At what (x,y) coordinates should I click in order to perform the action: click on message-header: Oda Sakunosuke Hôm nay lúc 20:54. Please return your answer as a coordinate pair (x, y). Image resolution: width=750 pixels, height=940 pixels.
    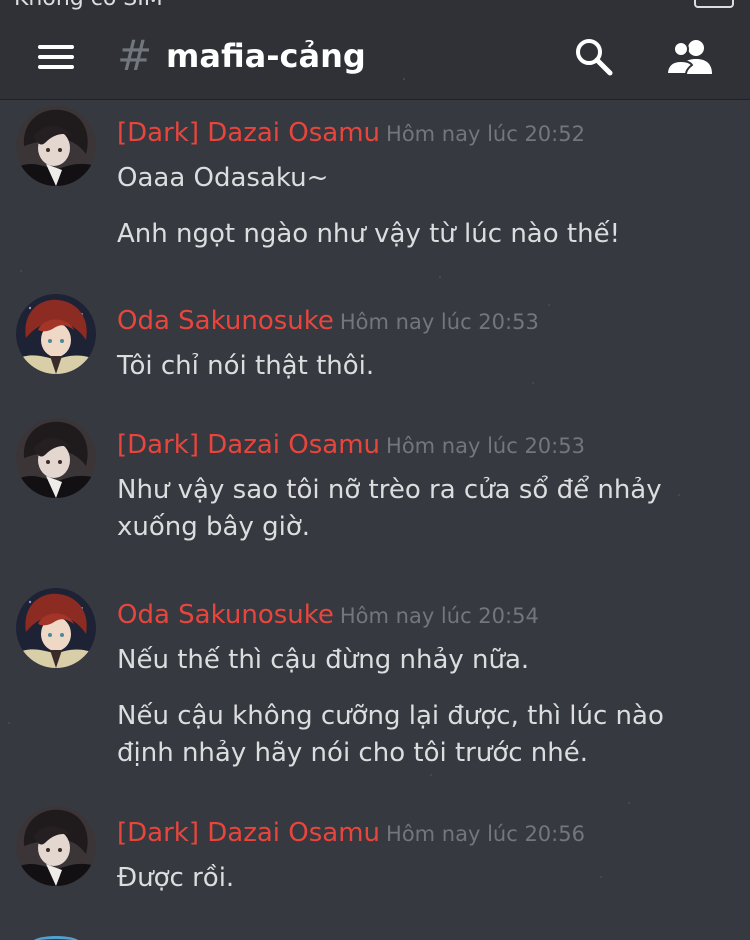
    Looking at the image, I should click on (328, 616).